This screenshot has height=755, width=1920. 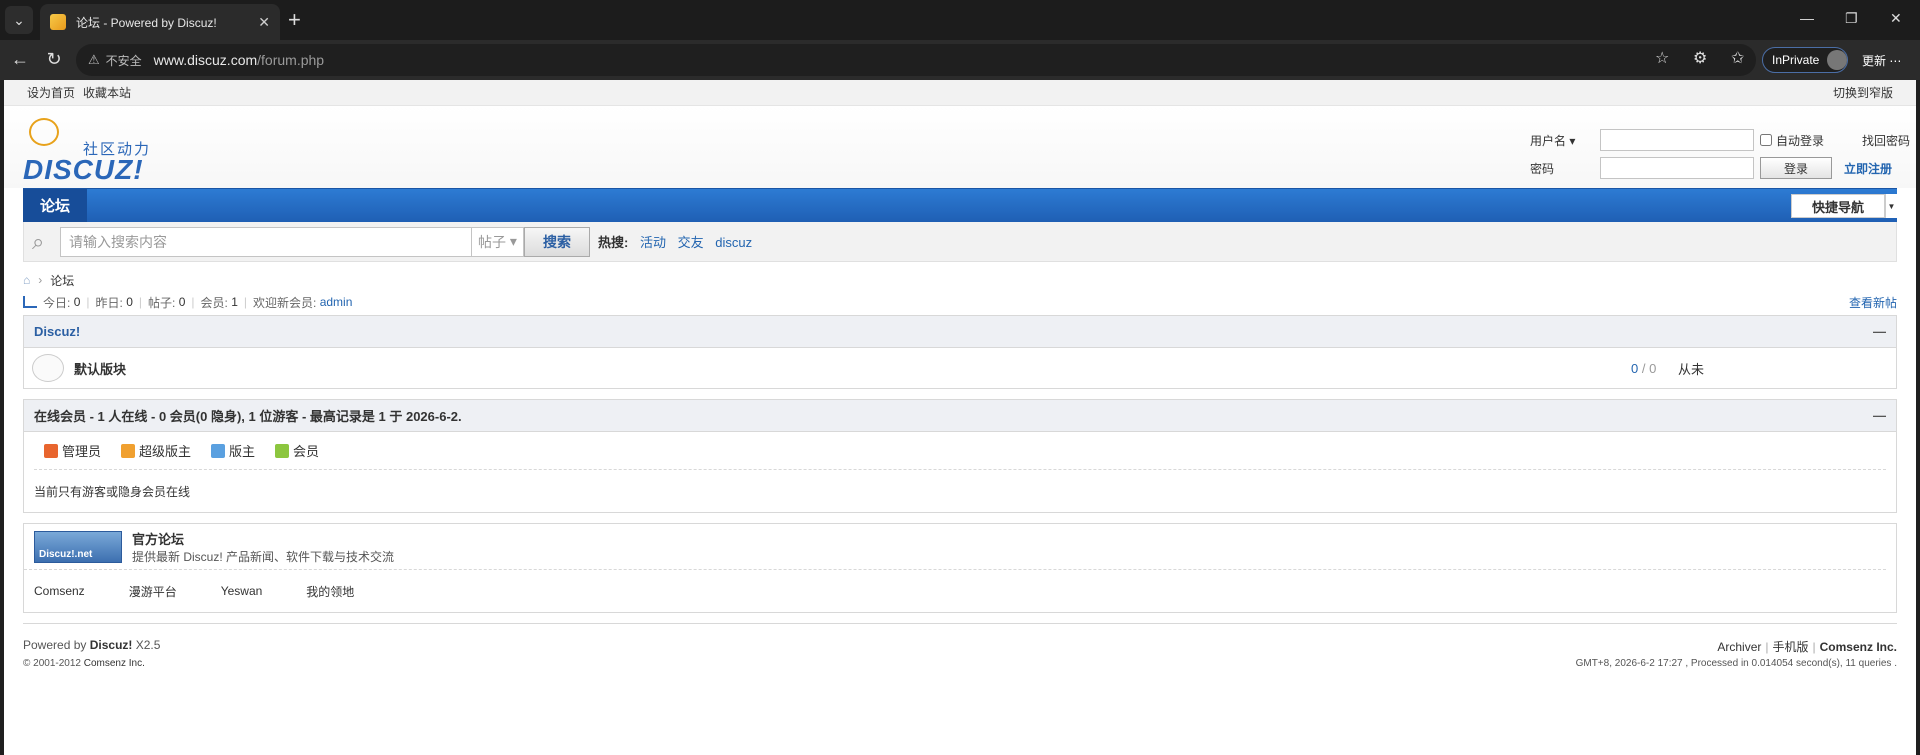 I want to click on home-icon: ⌂, so click(x=26, y=280).